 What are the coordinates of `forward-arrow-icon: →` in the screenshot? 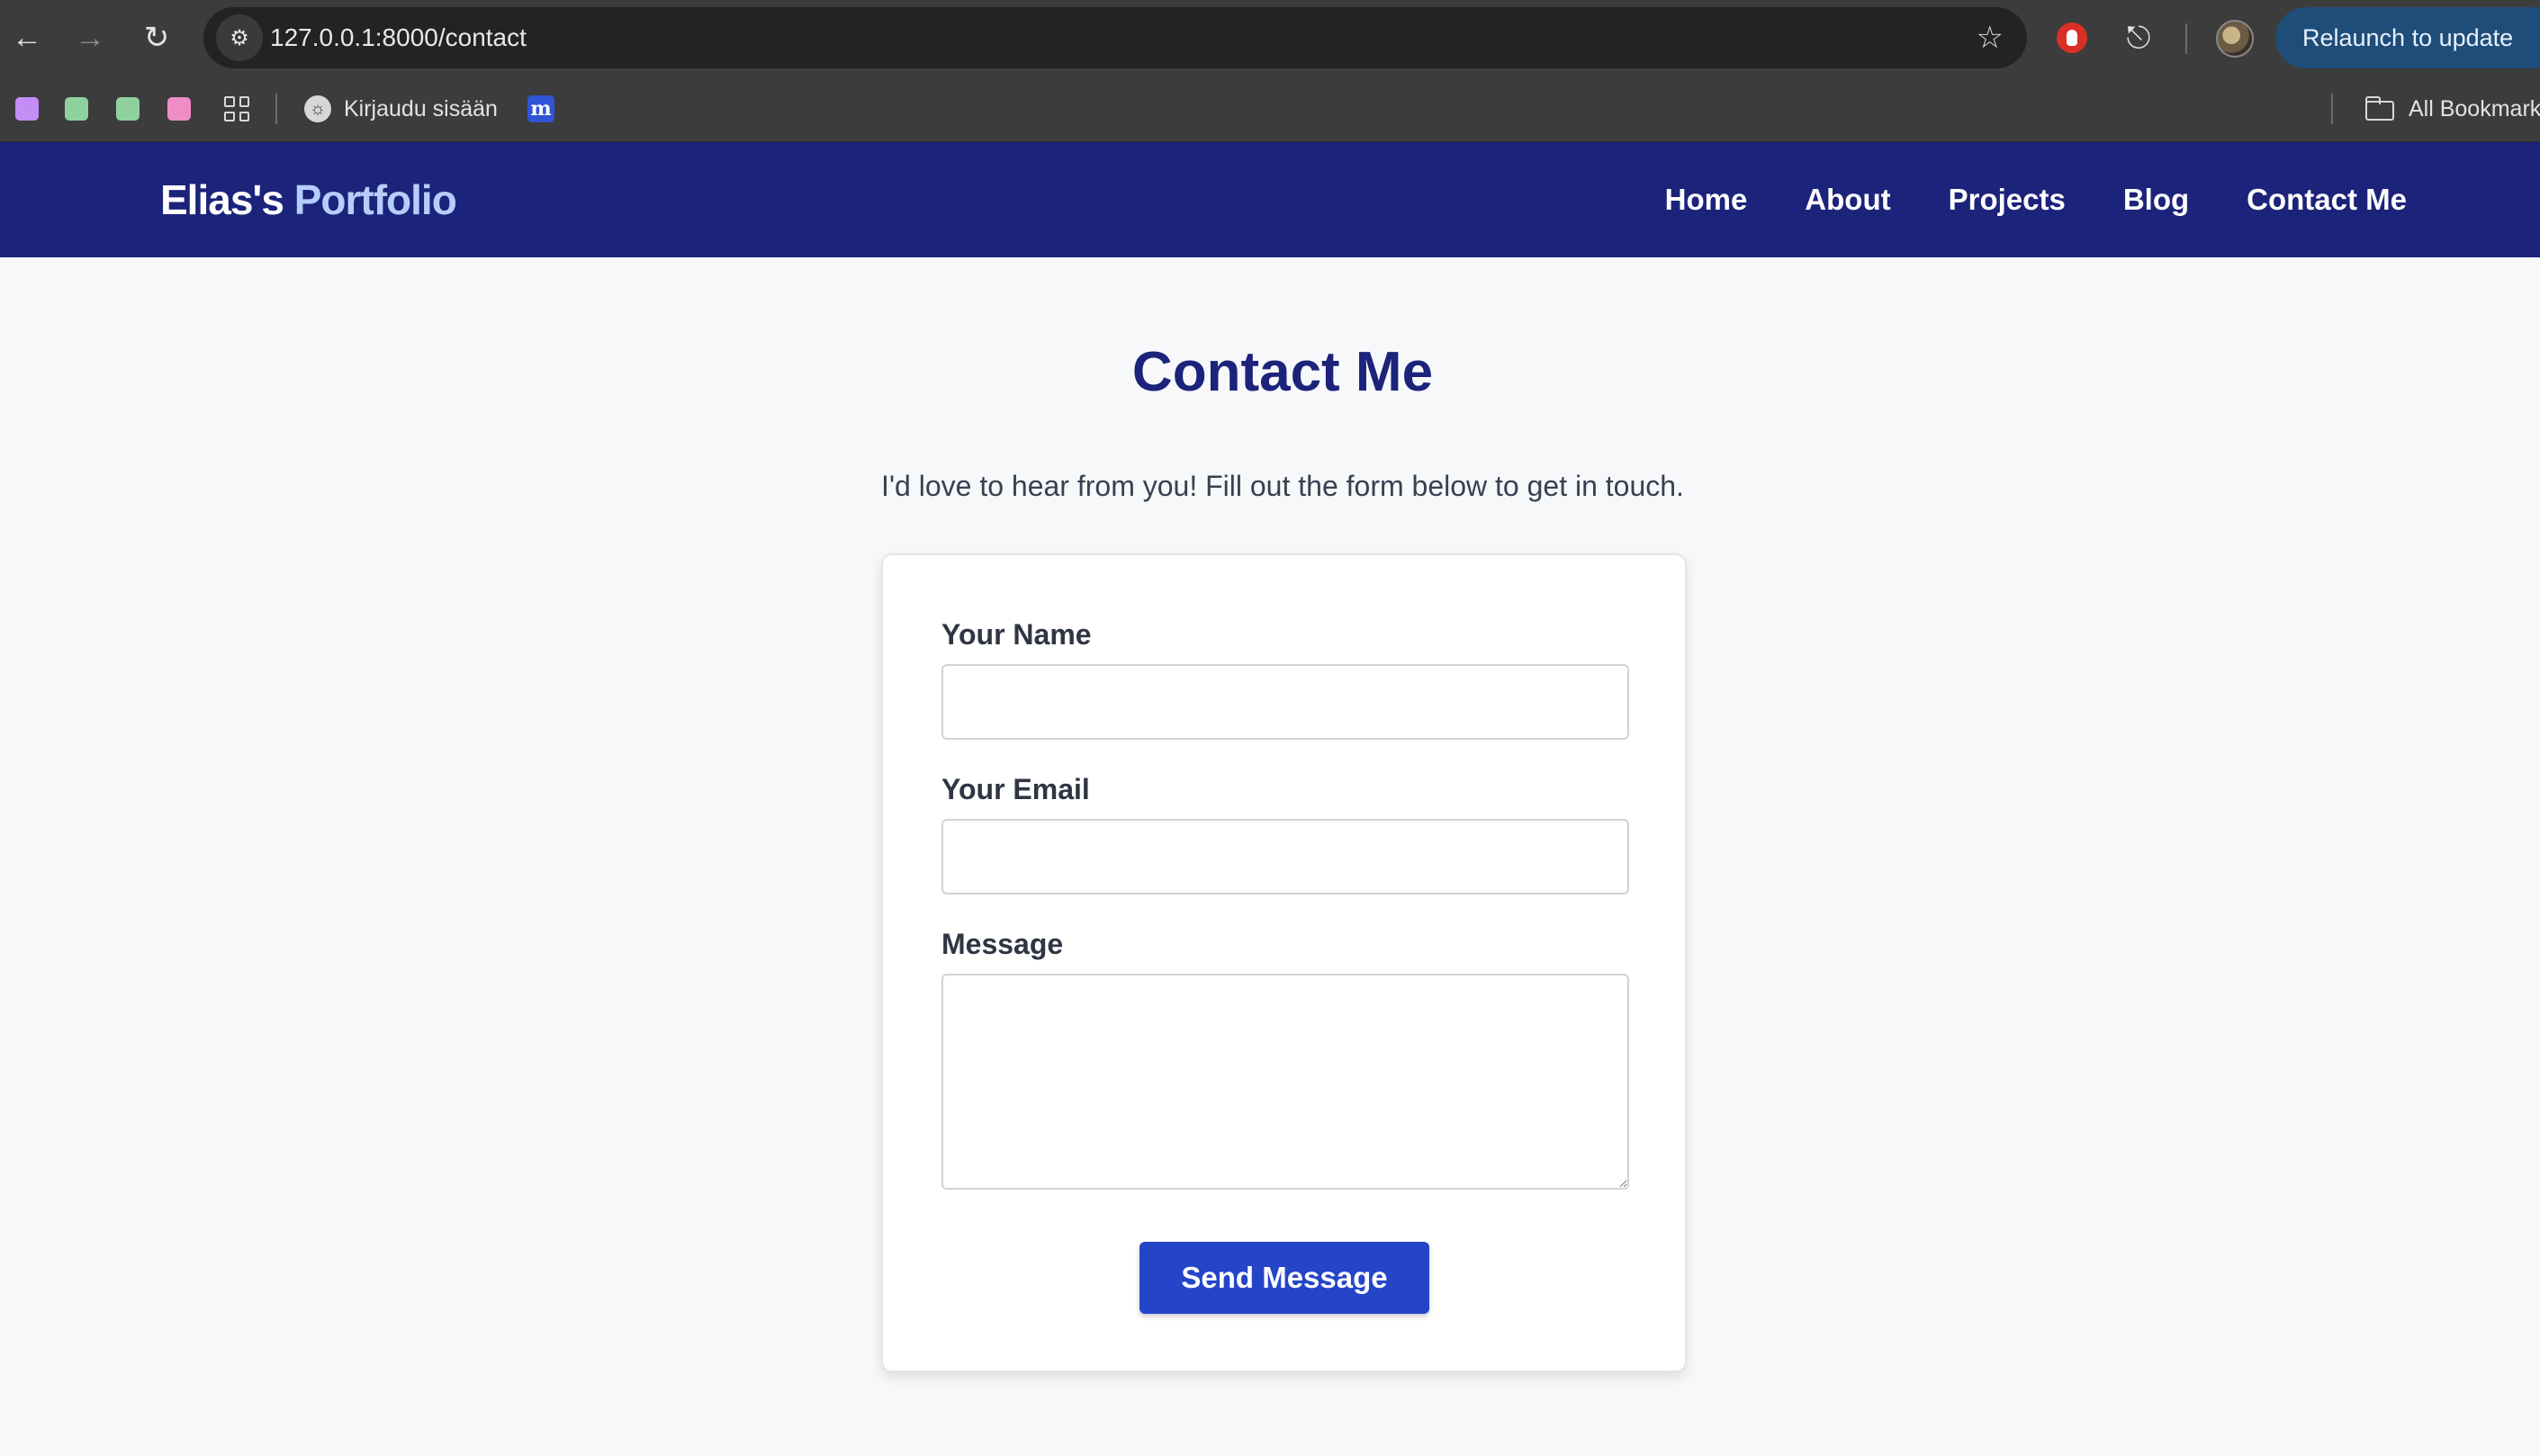 It's located at (90, 38).